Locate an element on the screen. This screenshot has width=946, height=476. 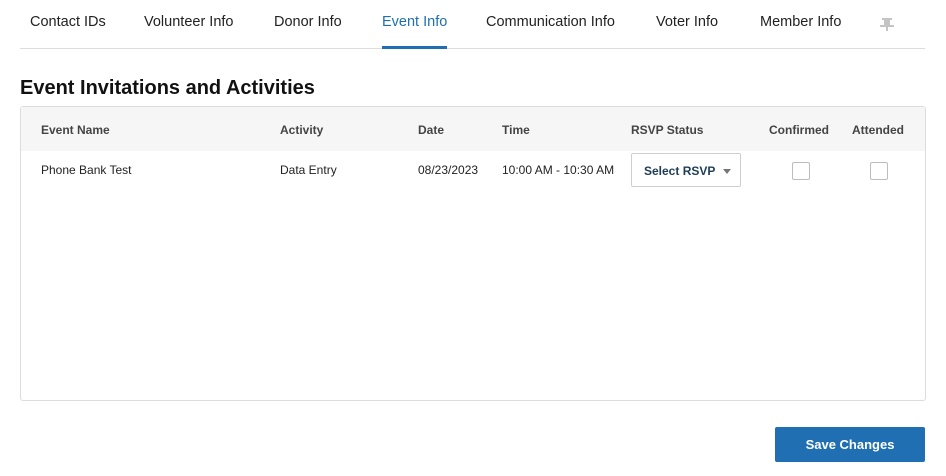
column-header-rsvp-status: RSVP Status is located at coordinates (667, 130).